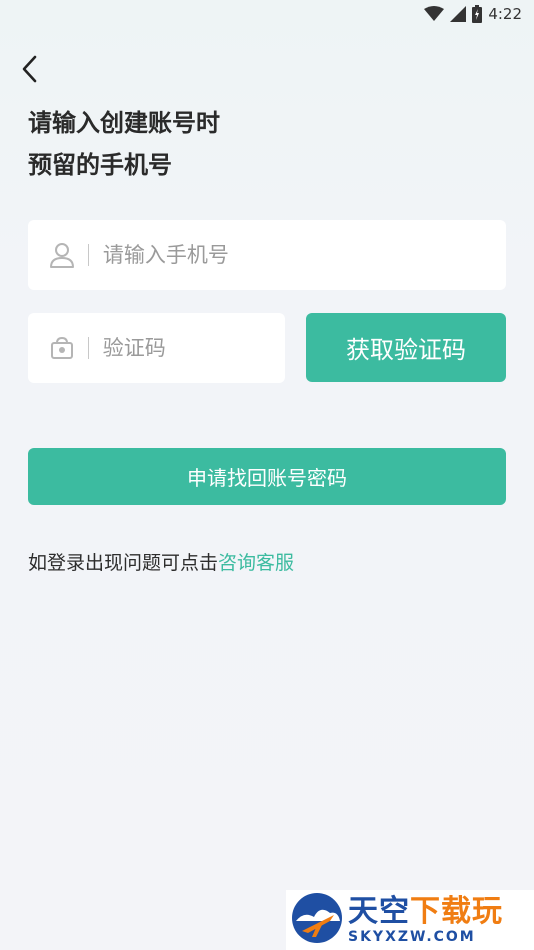 The image size is (534, 950). Describe the element at coordinates (123, 563) in the screenshot. I see `help-text-label: 如登录出现问题可点击` at that location.